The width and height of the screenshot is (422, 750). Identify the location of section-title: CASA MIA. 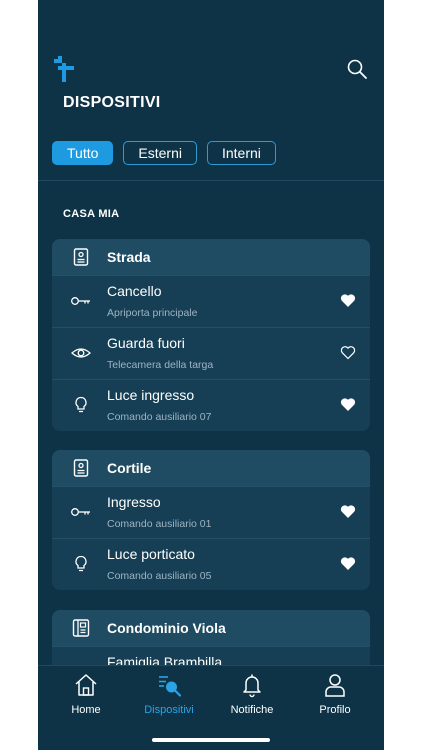
(91, 214).